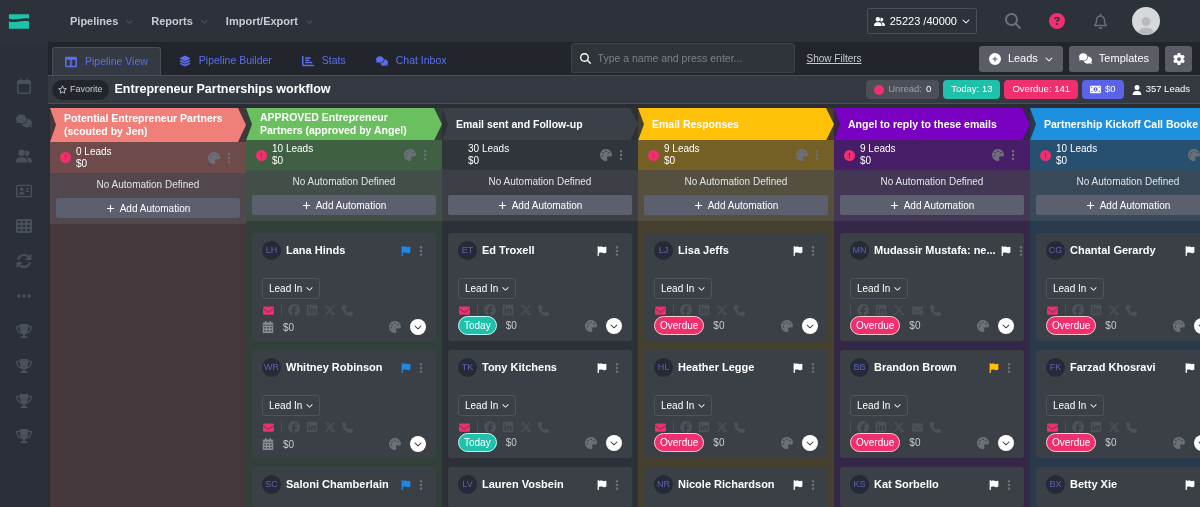  Describe the element at coordinates (1020, 58) in the screenshot. I see `leads-button: Leads` at that location.